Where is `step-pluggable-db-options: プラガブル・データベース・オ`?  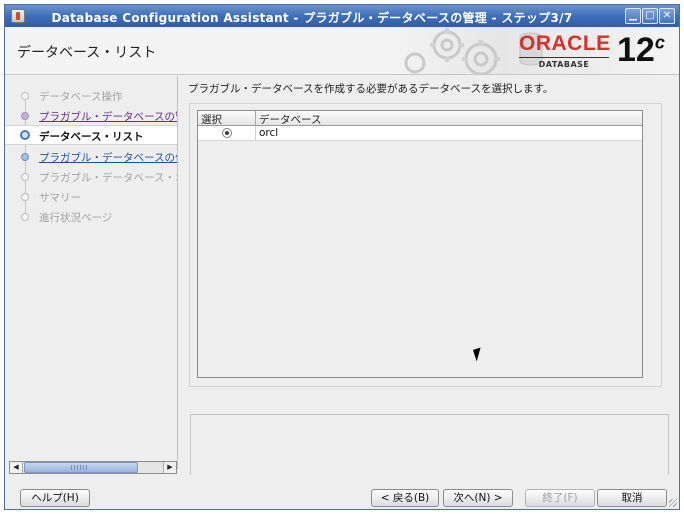
step-pluggable-db-options: プラガブル・データベース・オ is located at coordinates (91, 177).